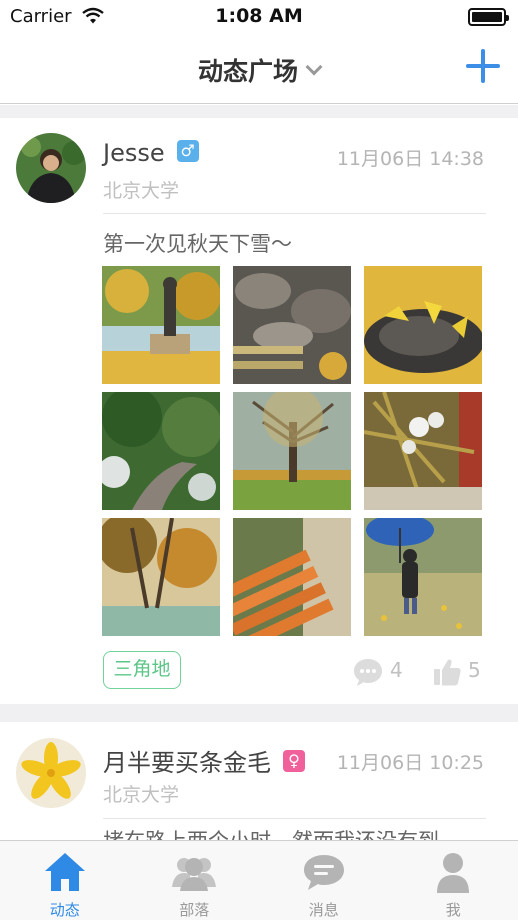 This screenshot has width=518, height=920. Describe the element at coordinates (271, 832) in the screenshot. I see `post-text: 堵在路上两个小时，然而我还没有到` at that location.